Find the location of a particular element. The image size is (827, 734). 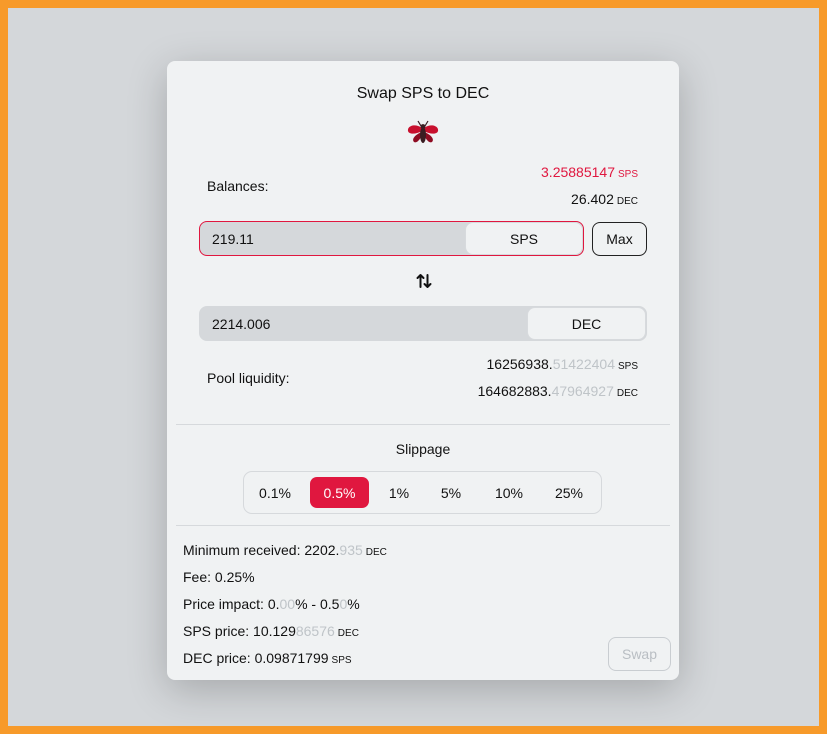

balances-label: Balances: is located at coordinates (238, 186).